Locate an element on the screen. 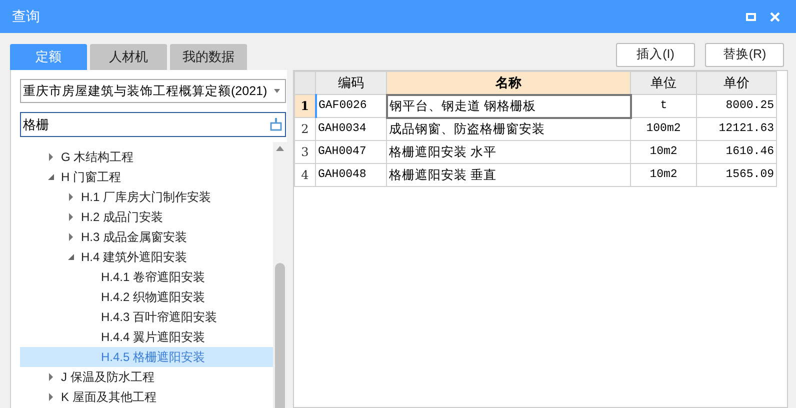 The image size is (796, 408). table-cell: GAH0034 is located at coordinates (351, 129).